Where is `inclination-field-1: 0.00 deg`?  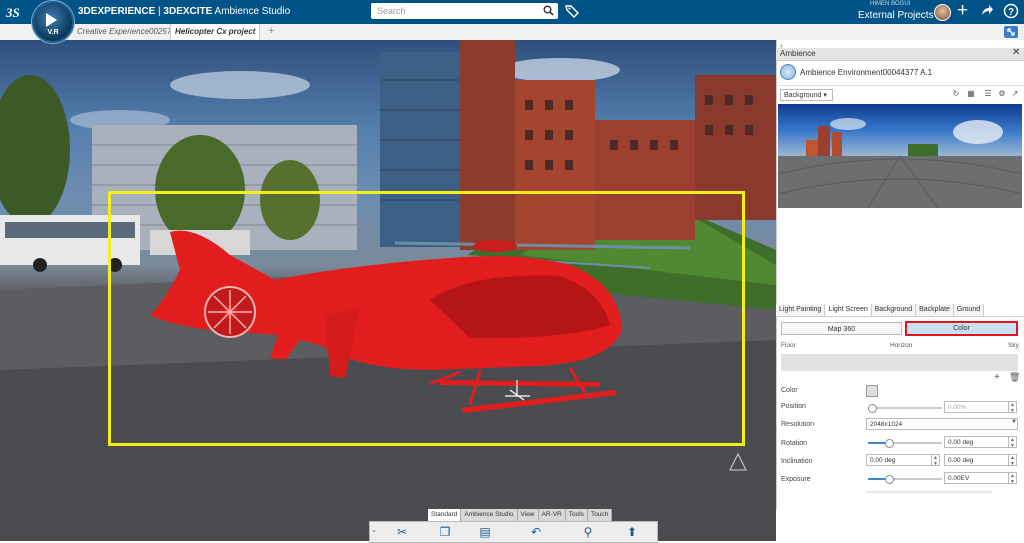 inclination-field-1: 0.00 deg is located at coordinates (899, 460).